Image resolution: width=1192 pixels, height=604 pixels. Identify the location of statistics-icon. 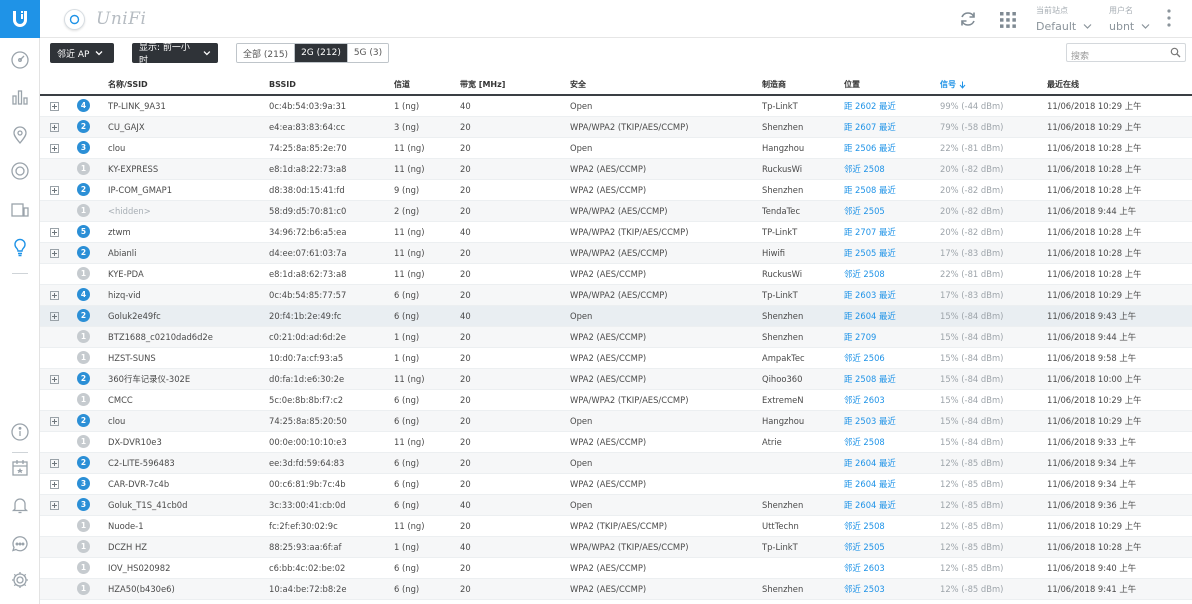
(20, 97).